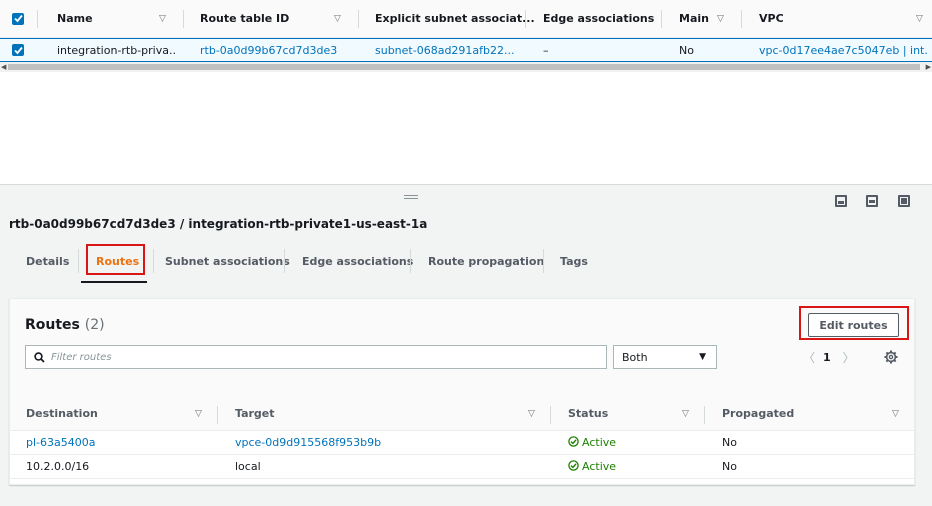 This screenshot has width=932, height=506. I want to click on target-value: local, so click(248, 466).